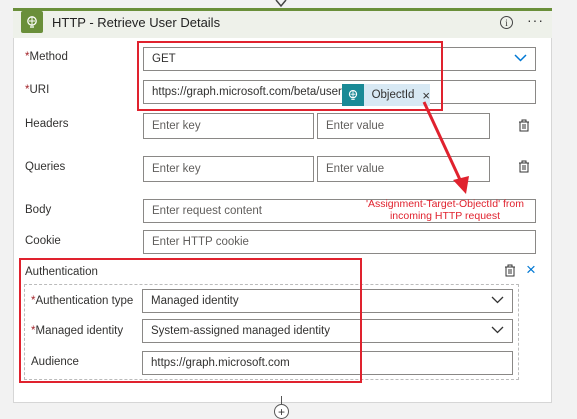  What do you see at coordinates (355, 126) in the screenshot?
I see `header-value-placeholder: Enter value` at bounding box center [355, 126].